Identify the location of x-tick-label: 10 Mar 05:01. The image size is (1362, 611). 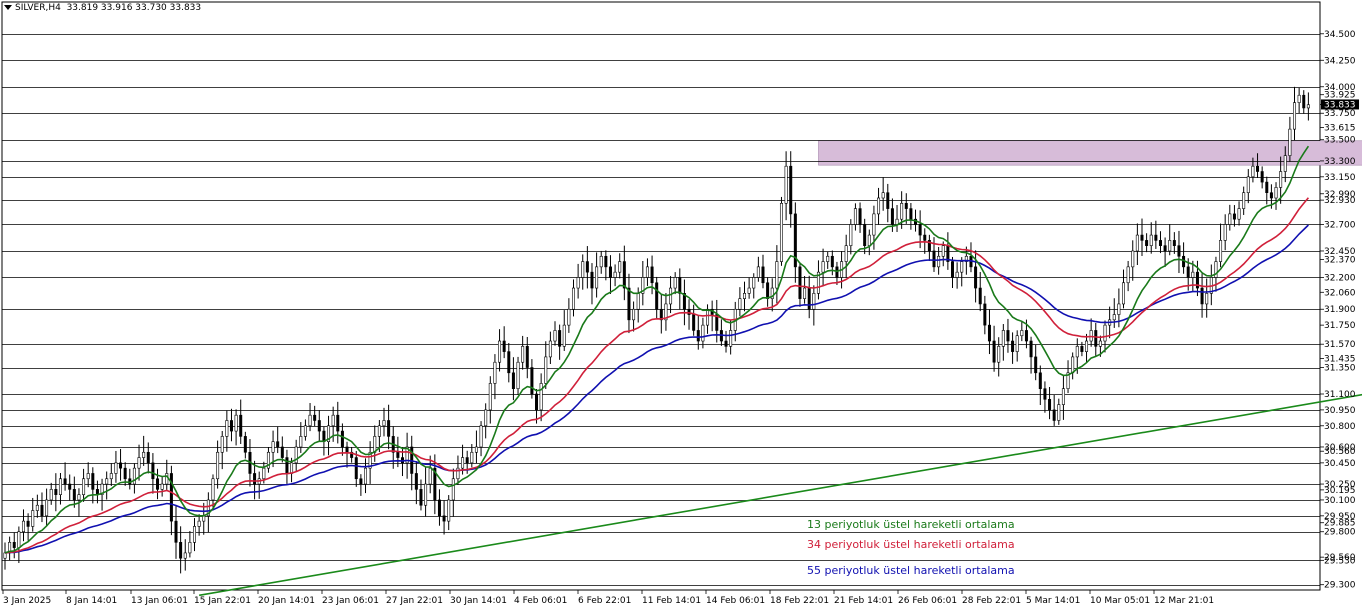
(1120, 601).